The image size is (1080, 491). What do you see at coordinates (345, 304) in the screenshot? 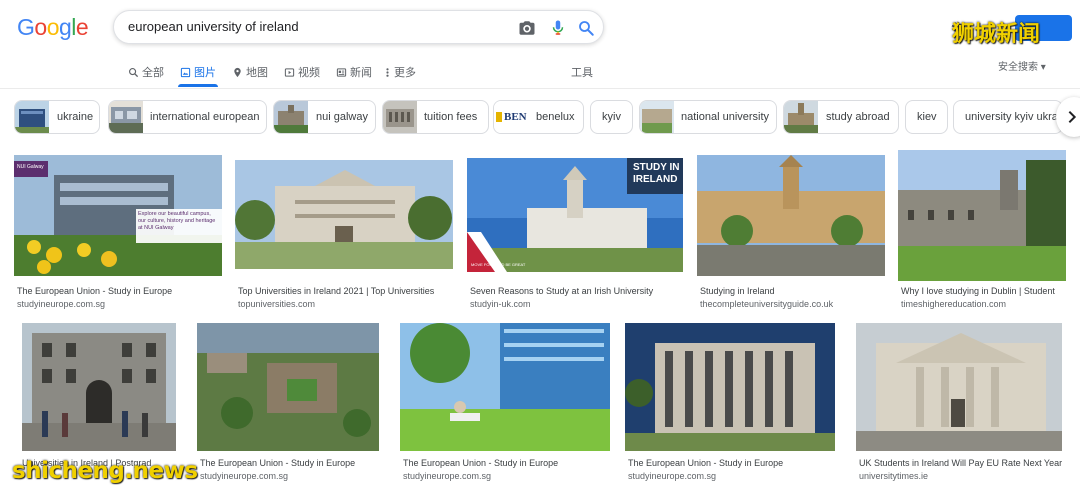
I see `result-source: topuniversities.com` at bounding box center [345, 304].